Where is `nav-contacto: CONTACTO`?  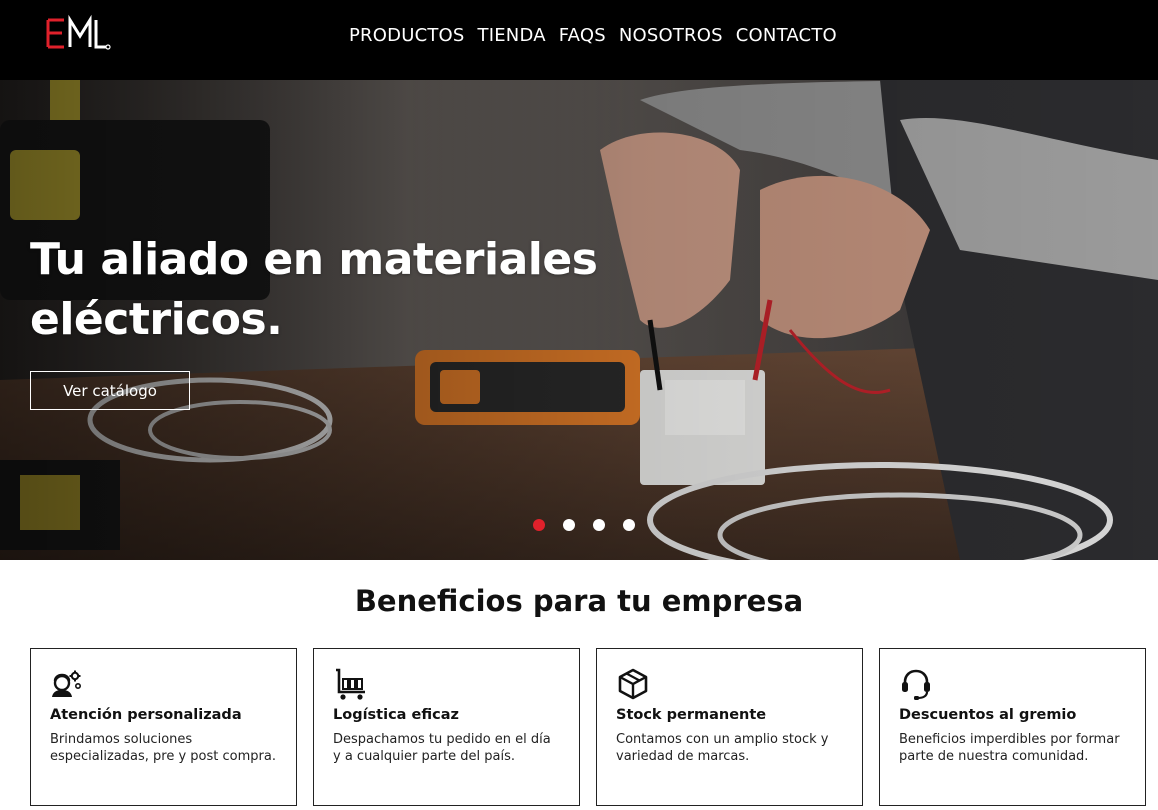 nav-contacto: CONTACTO is located at coordinates (786, 35).